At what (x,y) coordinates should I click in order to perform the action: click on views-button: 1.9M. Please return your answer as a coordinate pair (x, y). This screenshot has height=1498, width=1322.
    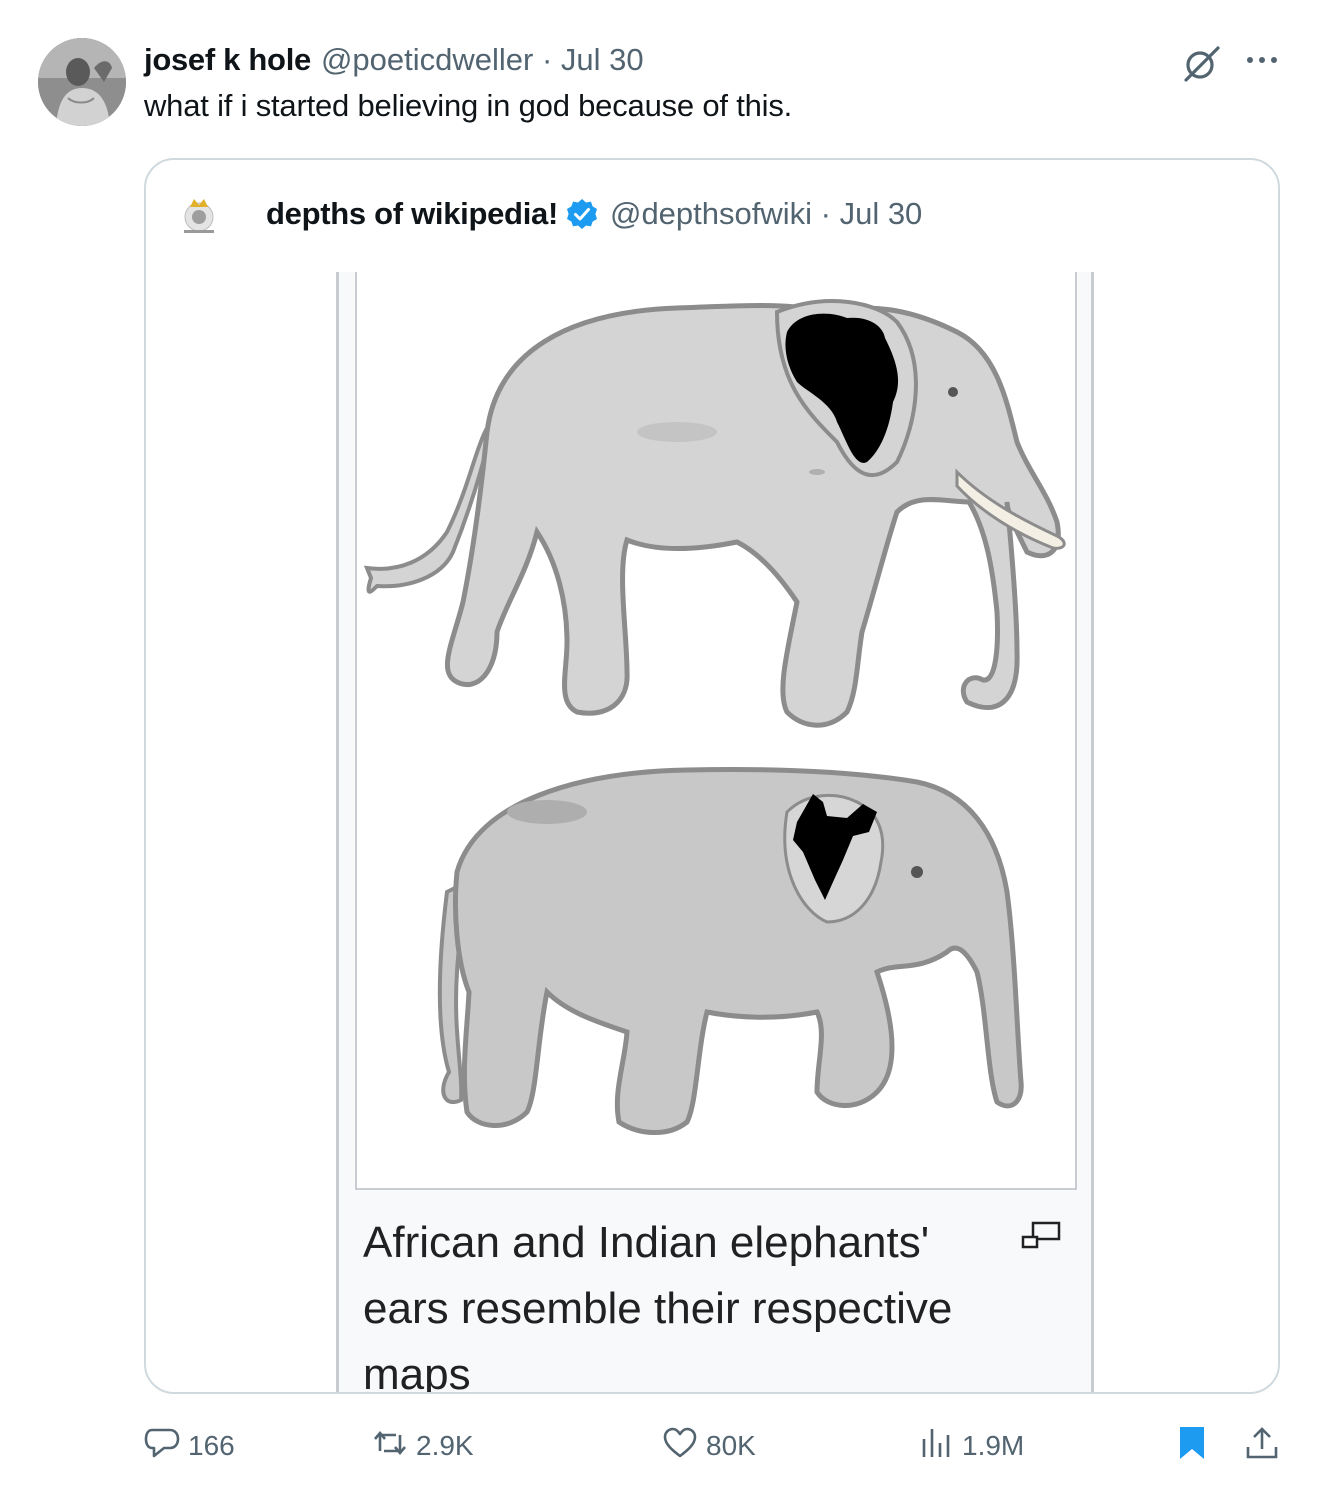
    Looking at the image, I should click on (971, 1446).